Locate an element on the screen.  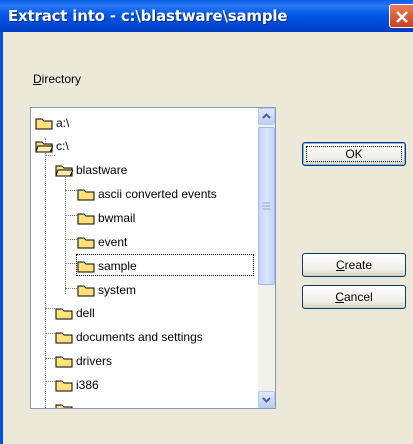
chevron-down-icon is located at coordinates (266, 400).